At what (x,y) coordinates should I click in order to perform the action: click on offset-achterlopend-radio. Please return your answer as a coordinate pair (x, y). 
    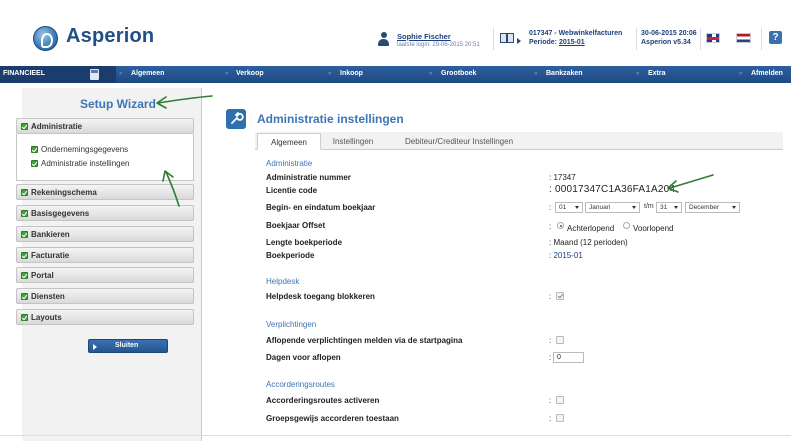
    Looking at the image, I should click on (560, 225).